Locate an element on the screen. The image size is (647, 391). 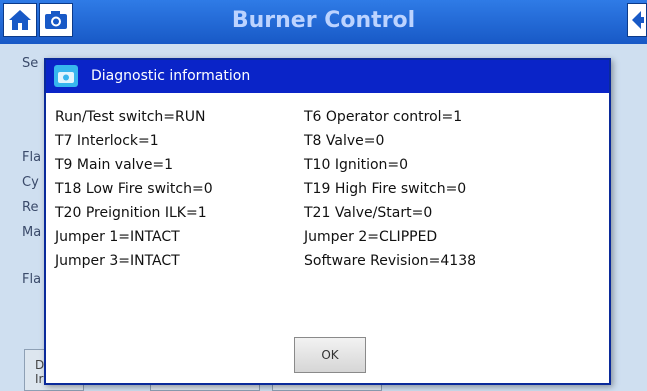
back-arrow-icon is located at coordinates (638, 20).